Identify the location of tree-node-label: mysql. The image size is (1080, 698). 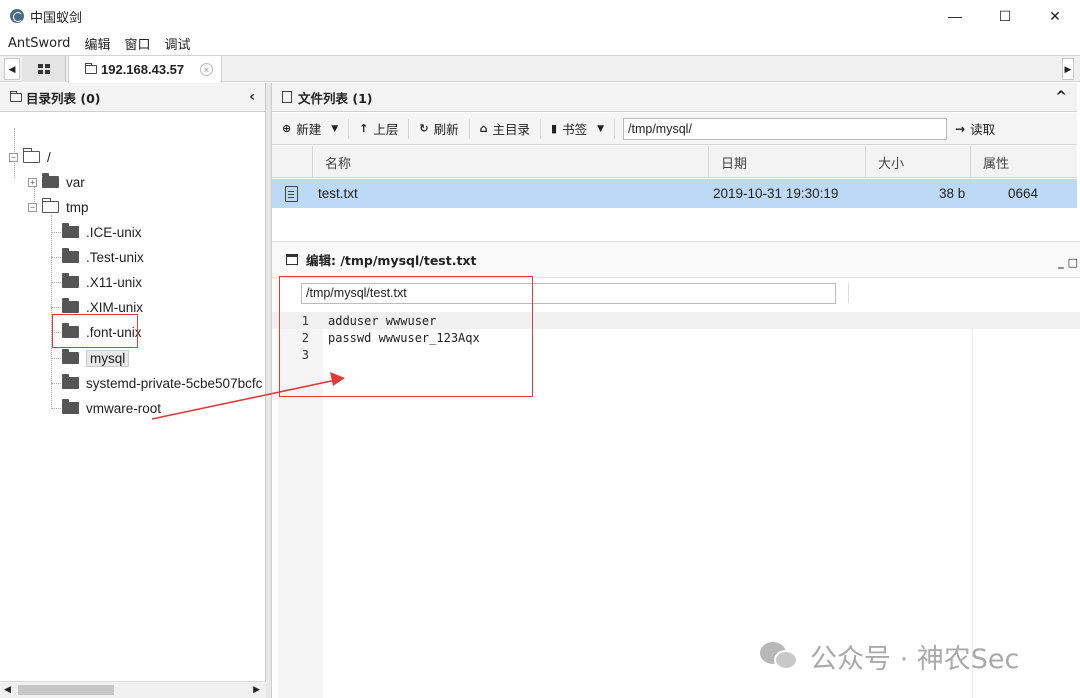
(108, 358).